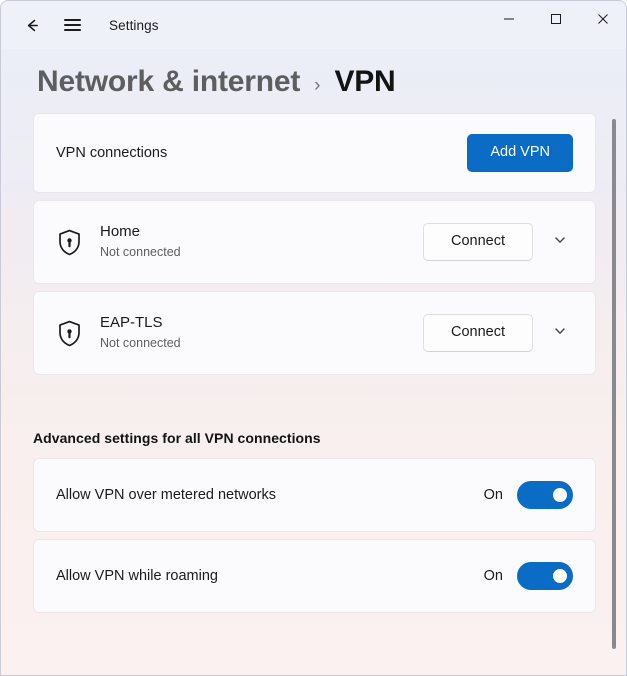 Image resolution: width=627 pixels, height=676 pixels. What do you see at coordinates (520, 153) in the screenshot?
I see `add-vpn-button: Add VPN` at bounding box center [520, 153].